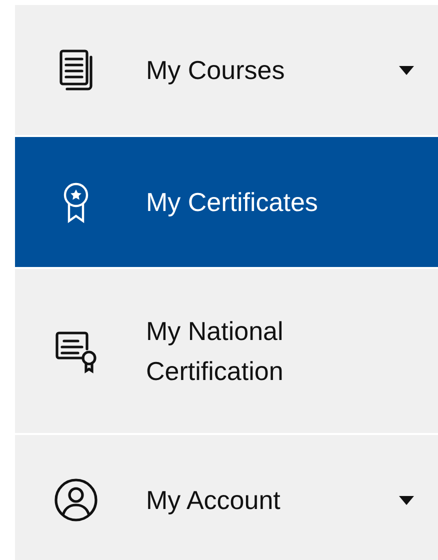 The image size is (438, 560). What do you see at coordinates (232, 202) in the screenshot?
I see `menu-label: My Certificates` at bounding box center [232, 202].